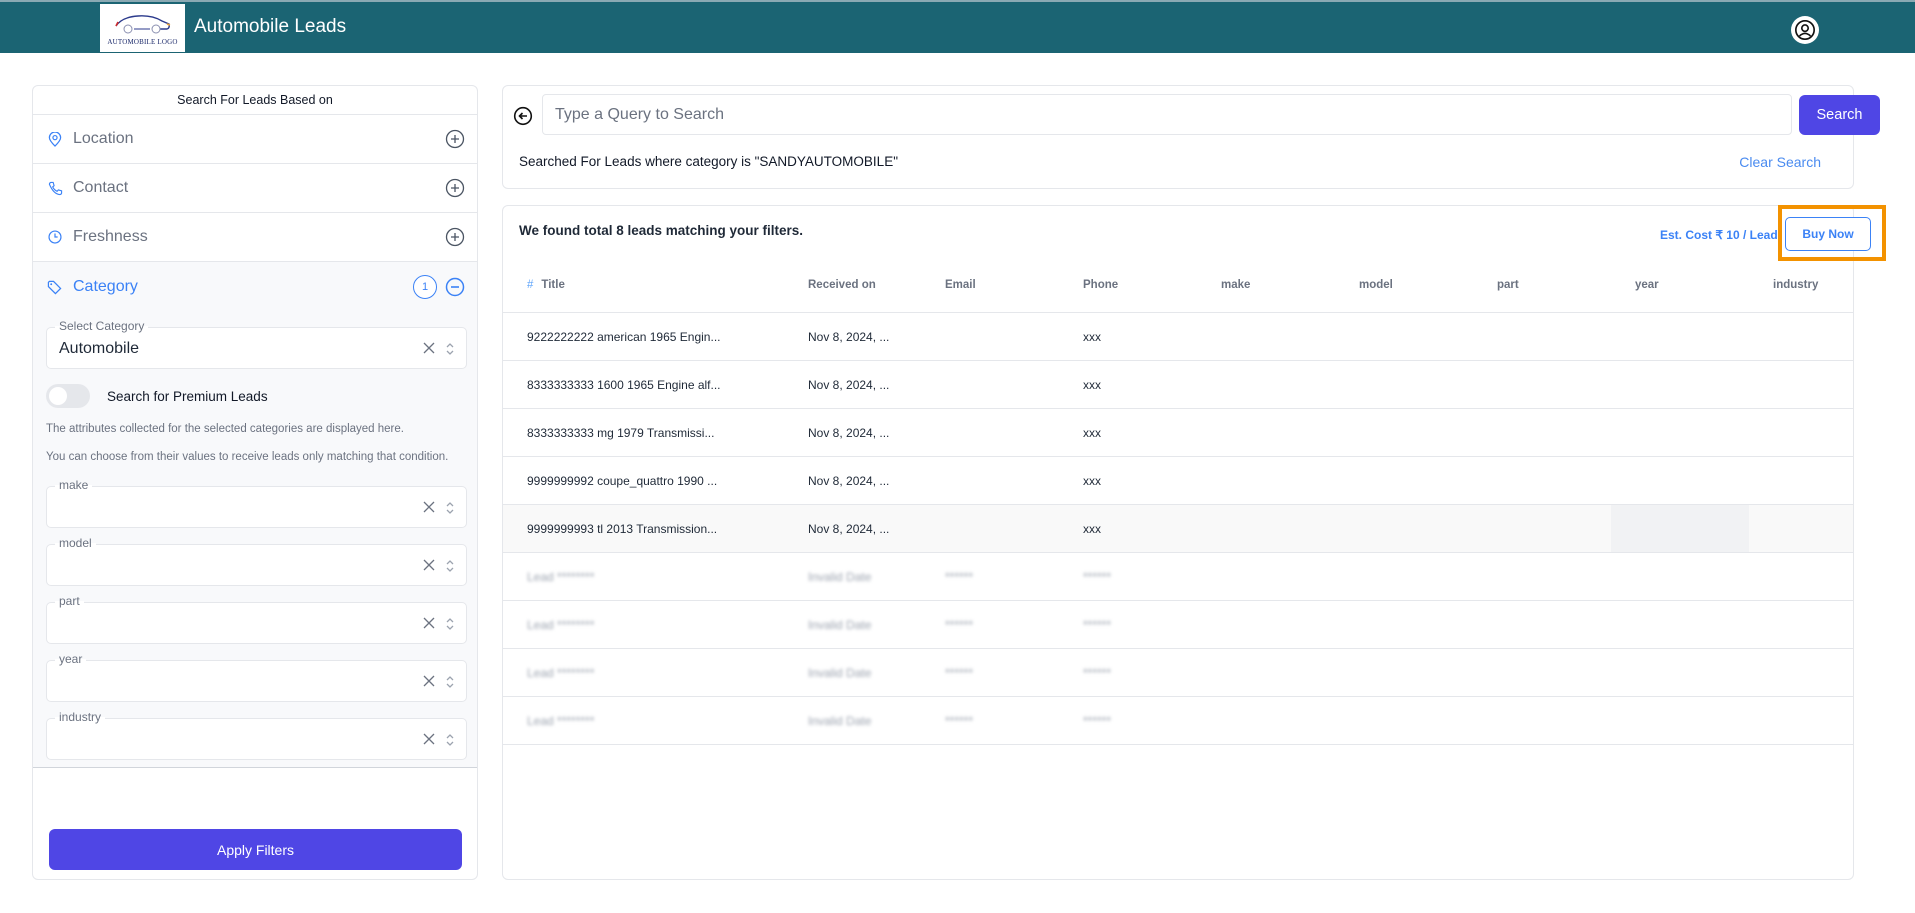 The height and width of the screenshot is (913, 1915). Describe the element at coordinates (55, 188) in the screenshot. I see `phone-icon` at that location.